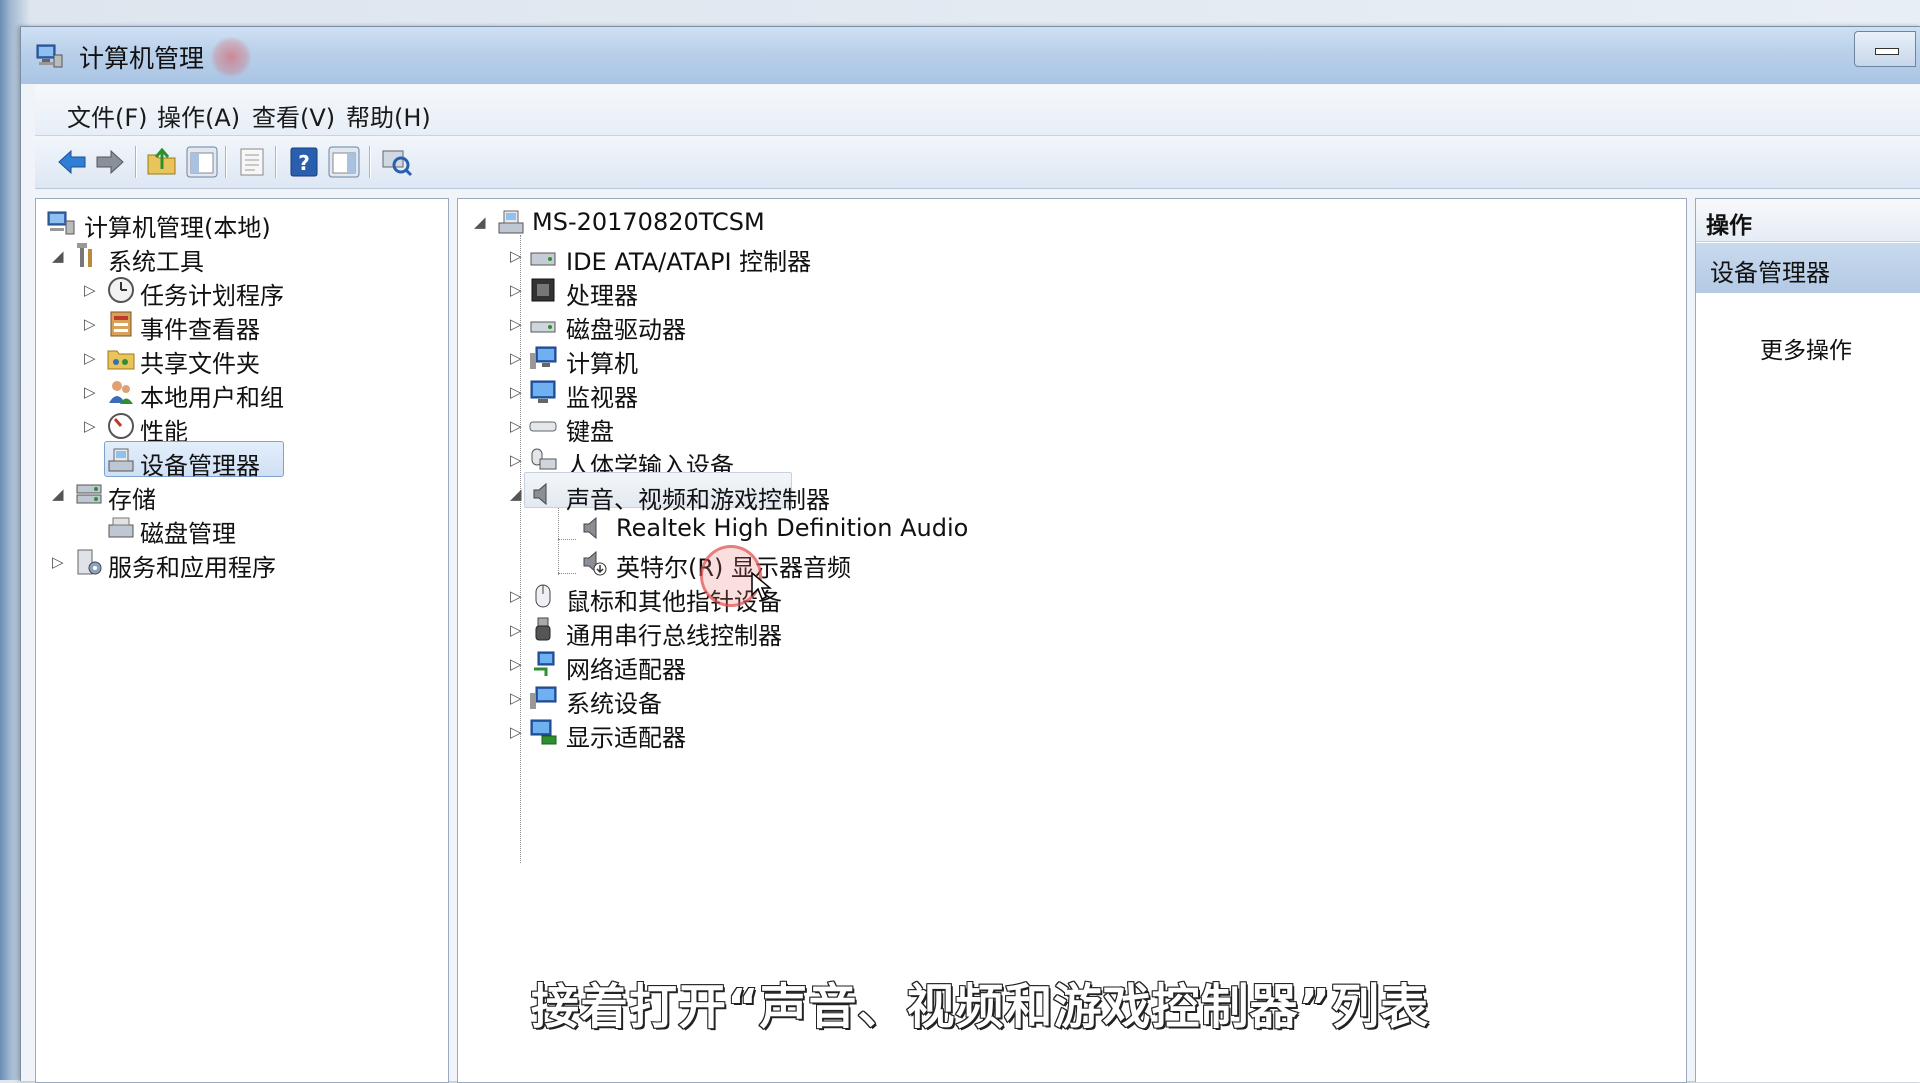 Image resolution: width=1920 pixels, height=1083 pixels. What do you see at coordinates (878, 563) in the screenshot?
I see `audio-device-intel-display-audio: 英特尔(R) 显示器音频` at bounding box center [878, 563].